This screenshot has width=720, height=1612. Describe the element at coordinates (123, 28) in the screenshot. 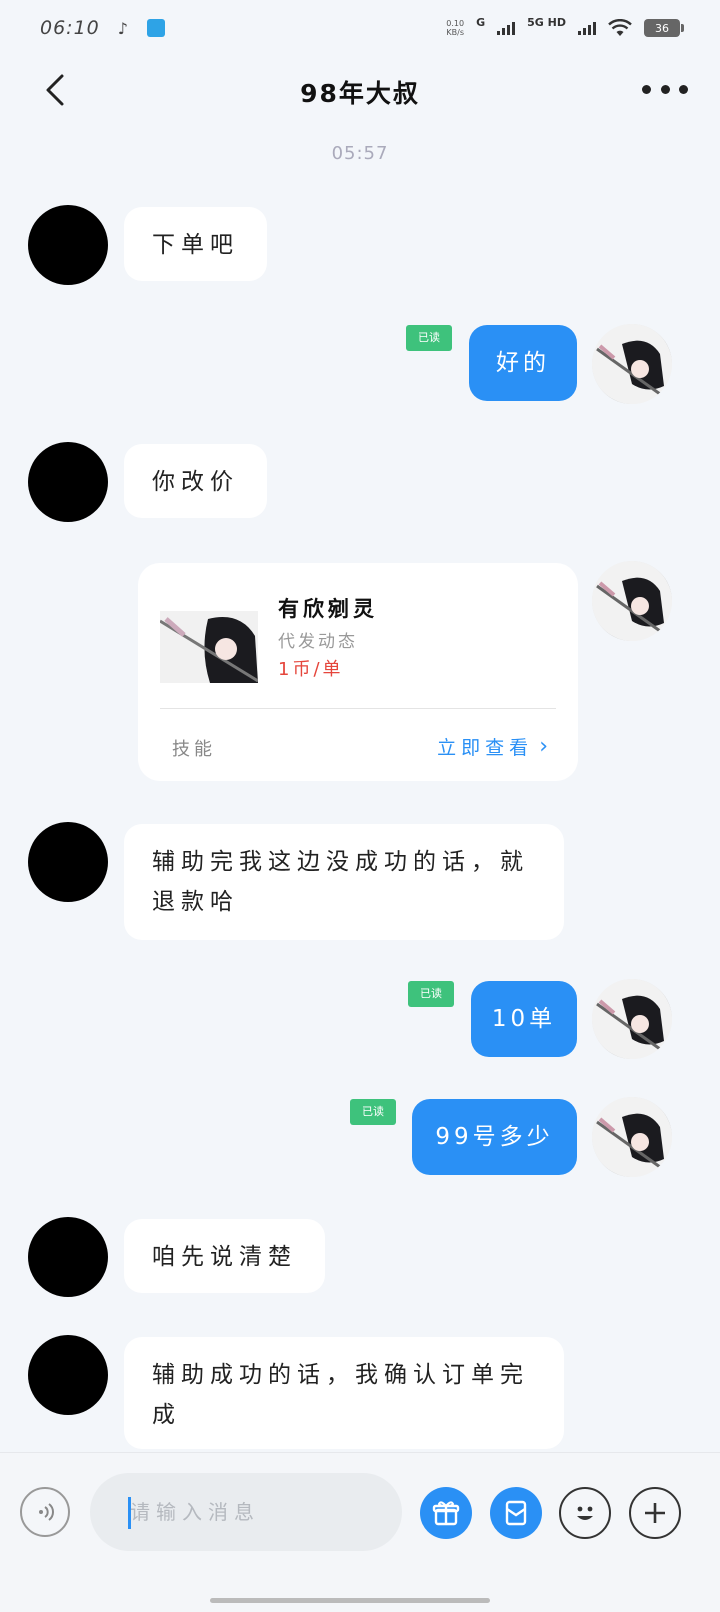

I see `music-note-icon: ♪` at that location.